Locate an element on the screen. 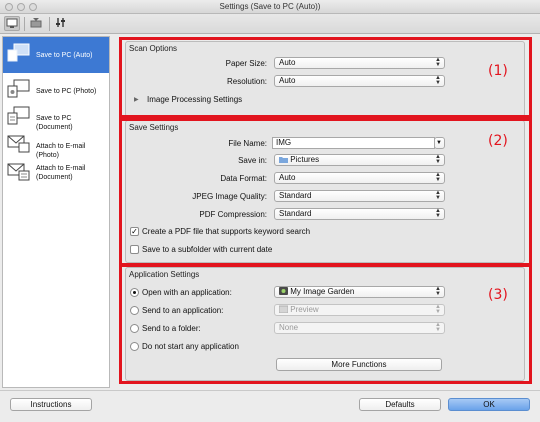 This screenshot has height=422, width=540. annotation-marker-2: (2) is located at coordinates (498, 141).